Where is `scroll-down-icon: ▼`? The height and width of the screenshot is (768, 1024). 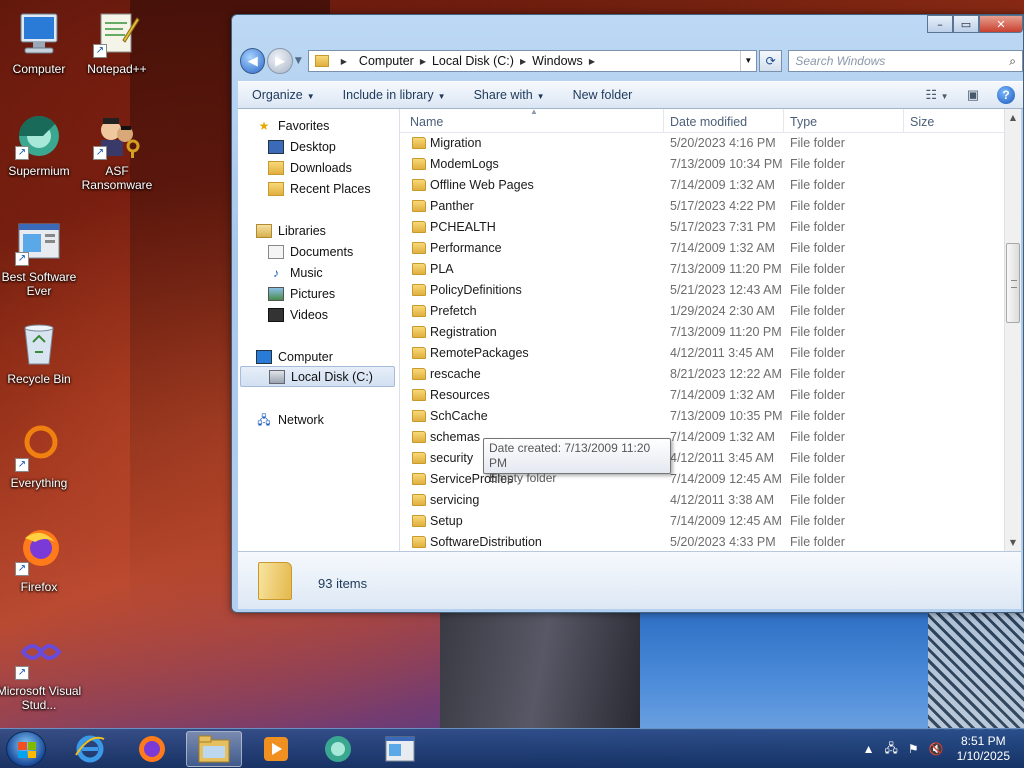
scroll-down-icon: ▼ is located at coordinates (1013, 542).